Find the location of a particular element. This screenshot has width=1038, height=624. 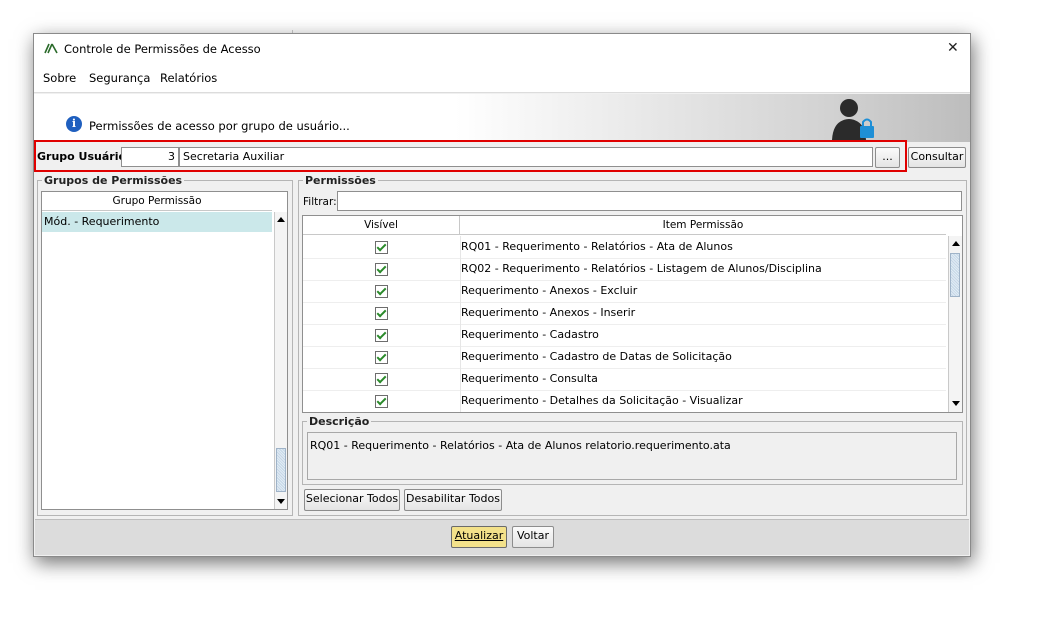

menu-relatorios-label: Relatórios is located at coordinates (189, 78).